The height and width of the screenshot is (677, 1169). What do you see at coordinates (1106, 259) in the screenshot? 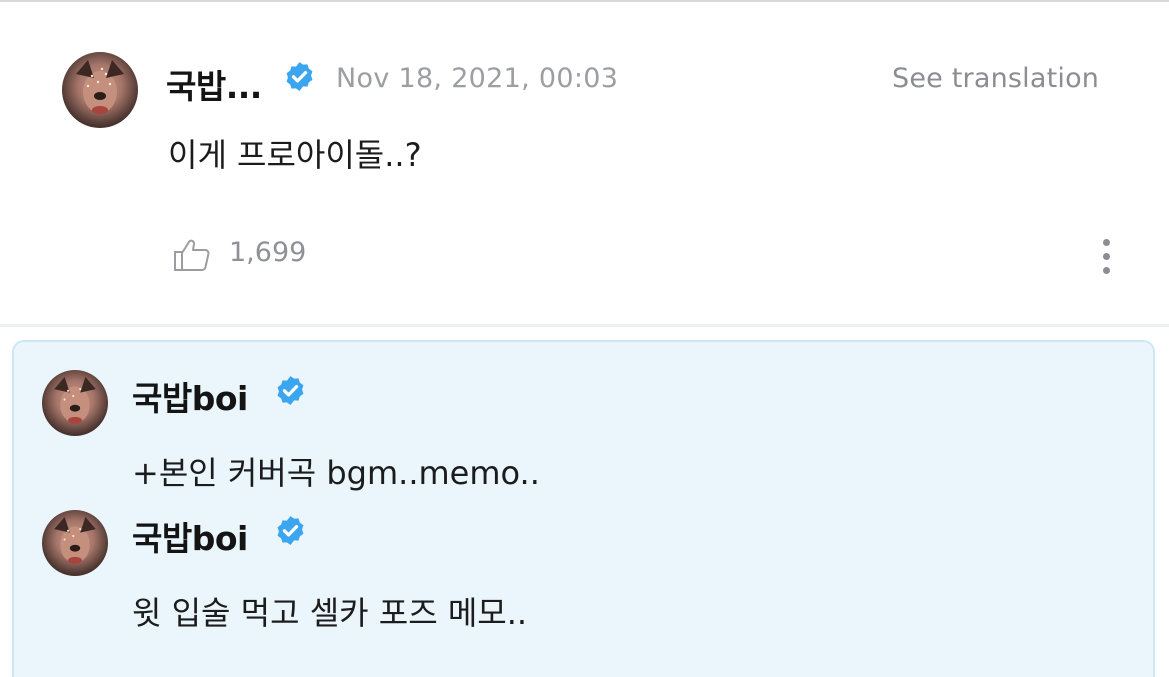
I see `more-options-icon` at bounding box center [1106, 259].